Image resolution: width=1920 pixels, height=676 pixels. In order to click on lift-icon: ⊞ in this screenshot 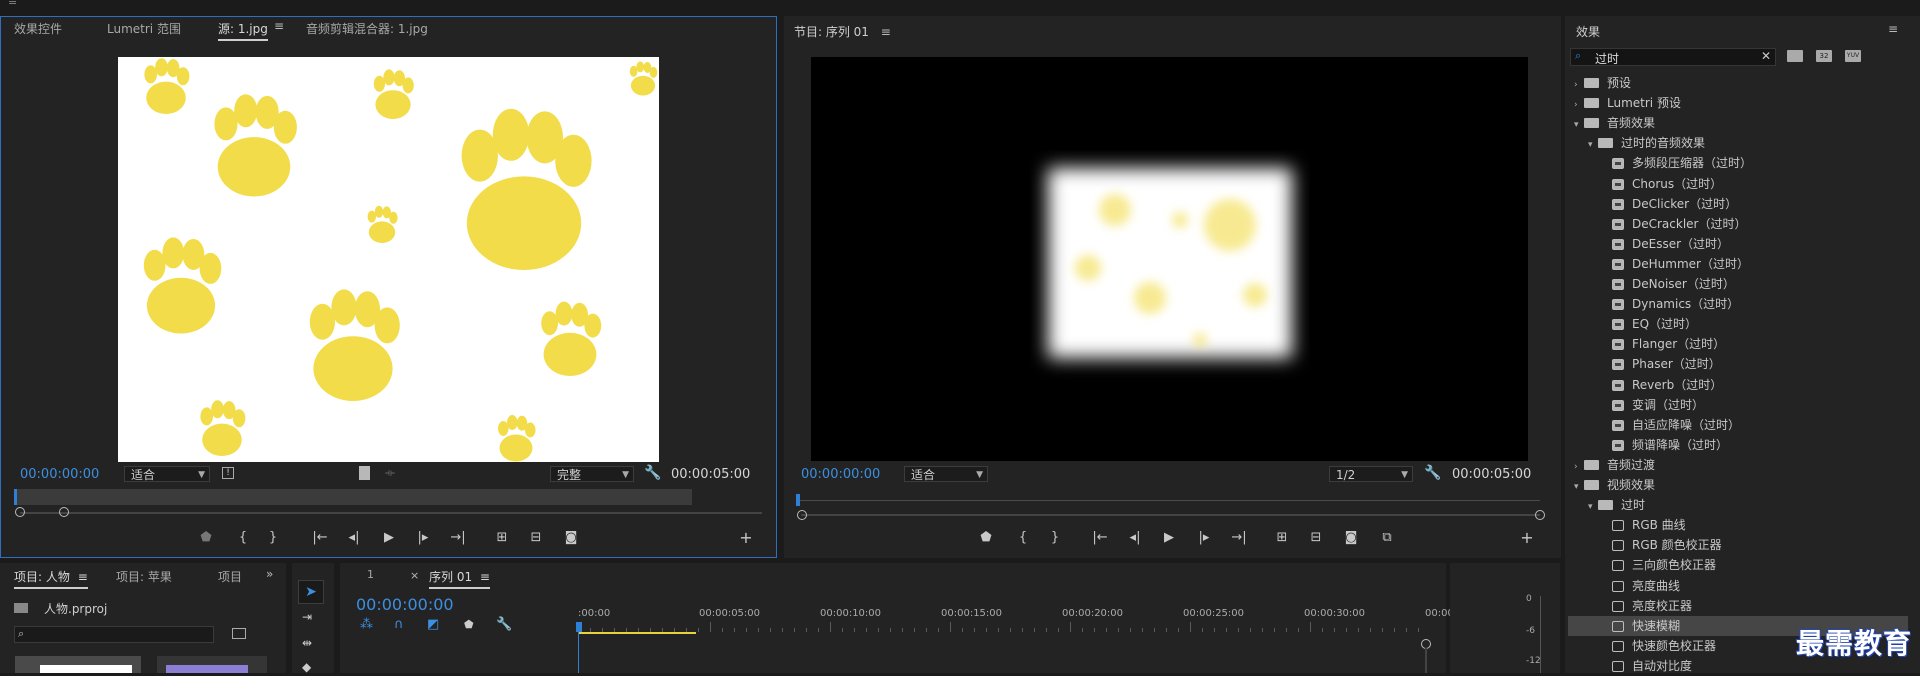, I will do `click(1282, 538)`.